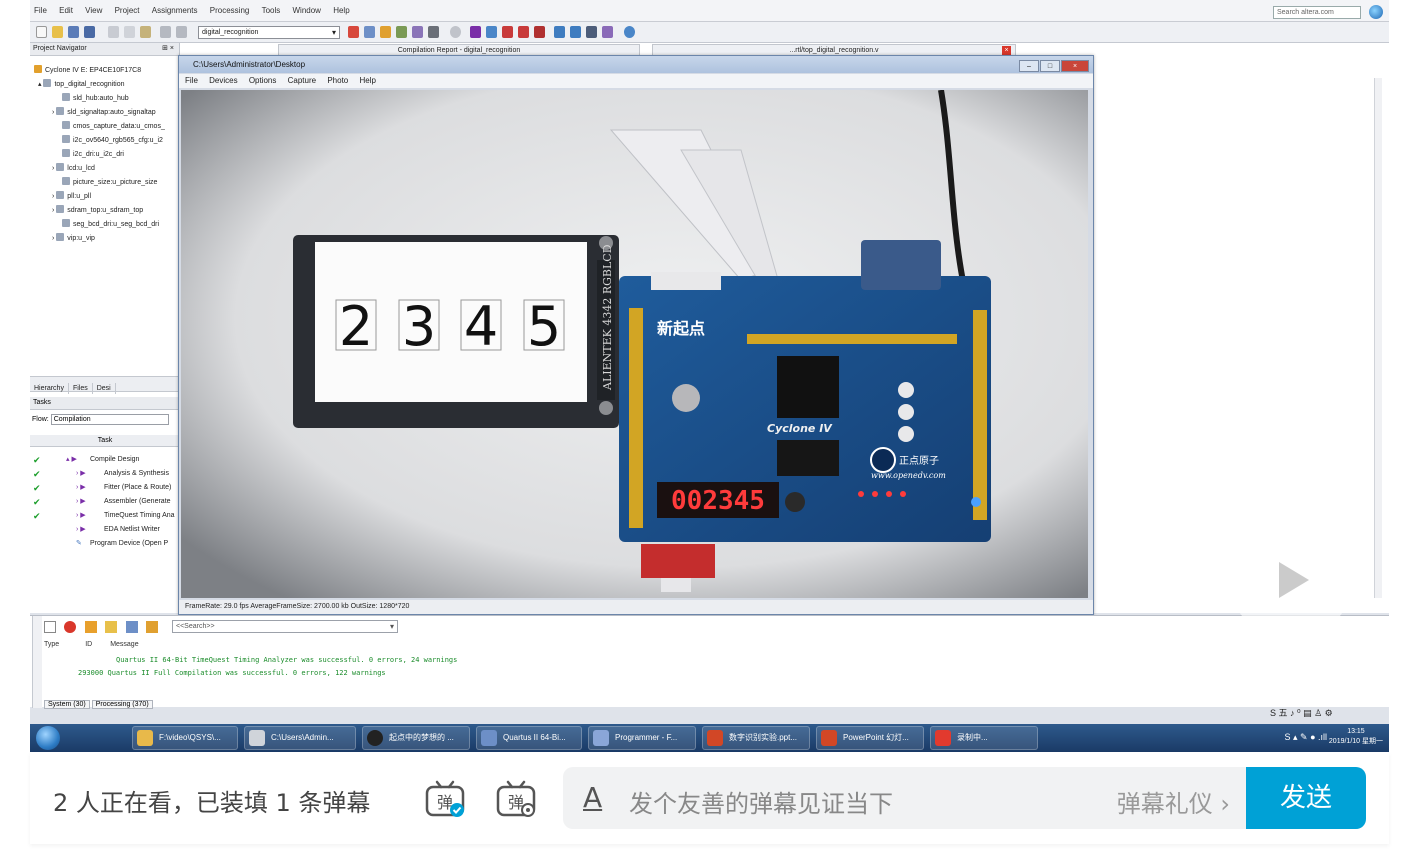  I want to click on close-icon: ×, so click(1006, 50).